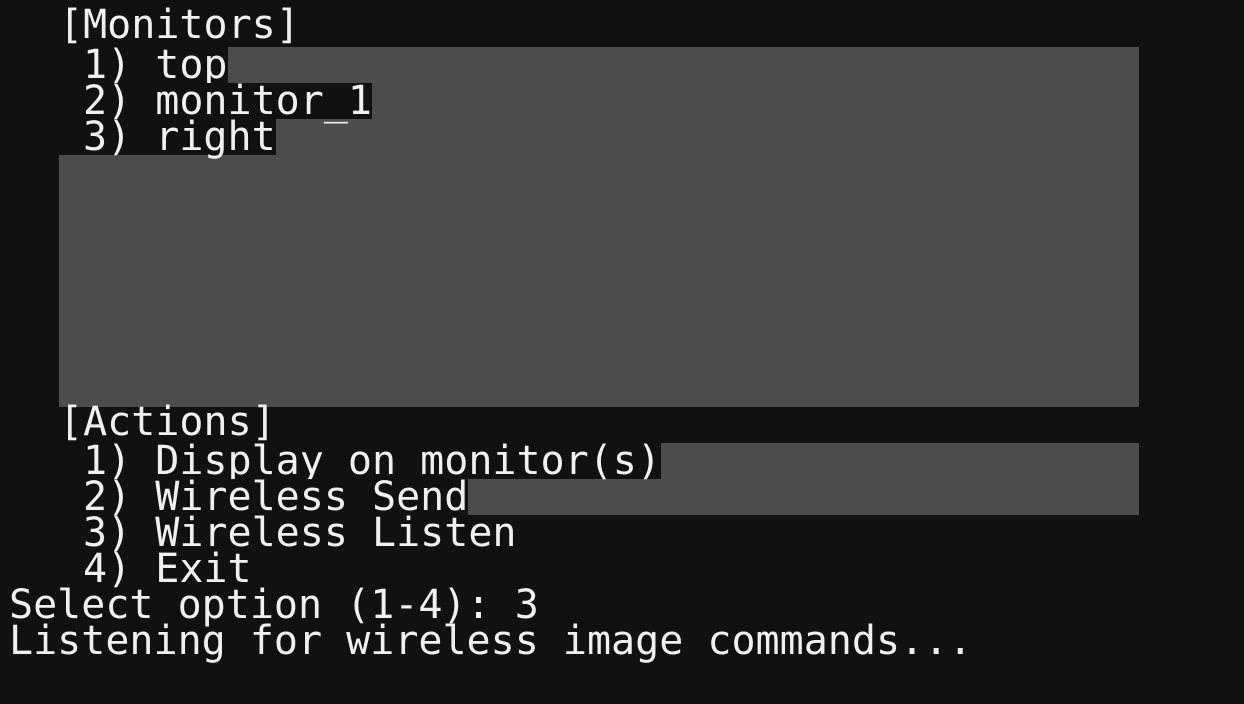 The image size is (1244, 704). Describe the element at coordinates (167, 137) in the screenshot. I see `monitor-option-right: 3) right` at that location.